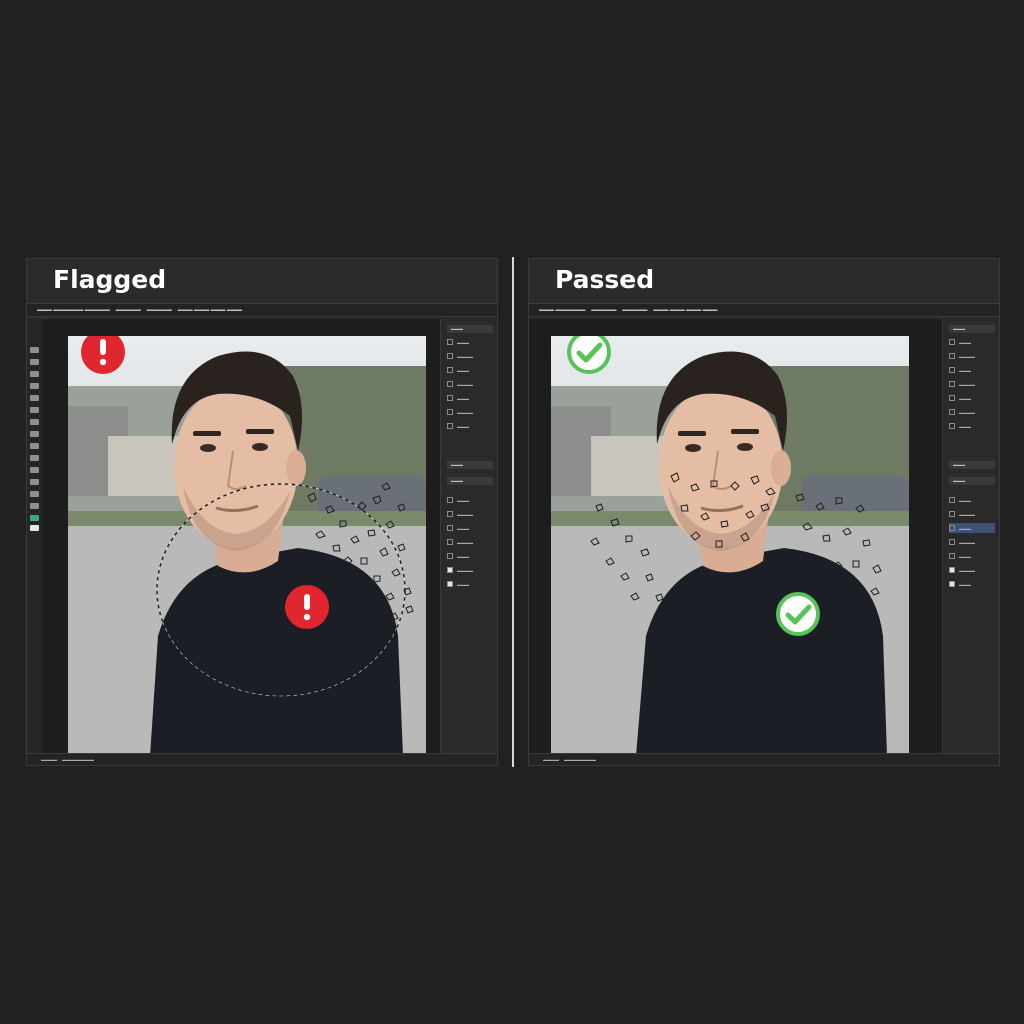  Describe the element at coordinates (34, 362) in the screenshot. I see `marquee-tool-icon` at that location.